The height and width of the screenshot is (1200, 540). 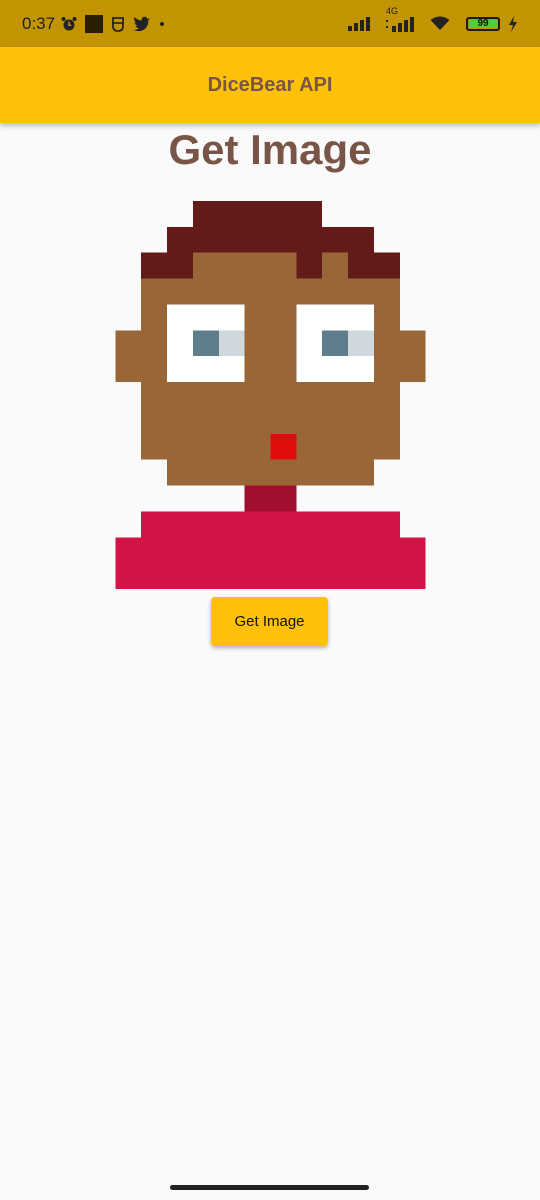 What do you see at coordinates (69, 24) in the screenshot?
I see `alarm-icon` at bounding box center [69, 24].